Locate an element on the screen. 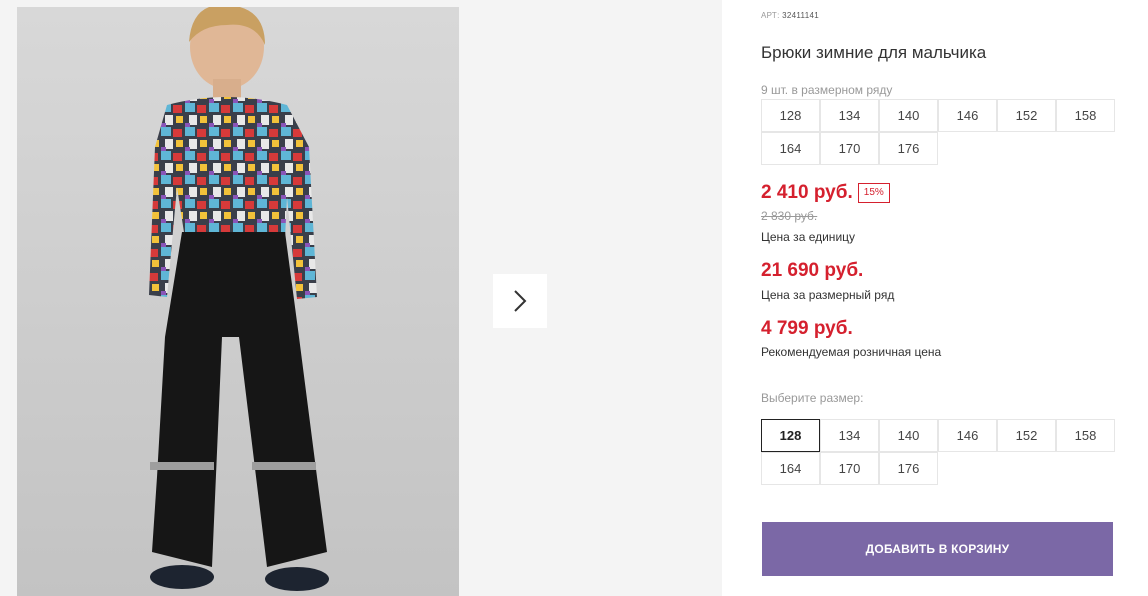  range-size-cell: 164 is located at coordinates (790, 148).